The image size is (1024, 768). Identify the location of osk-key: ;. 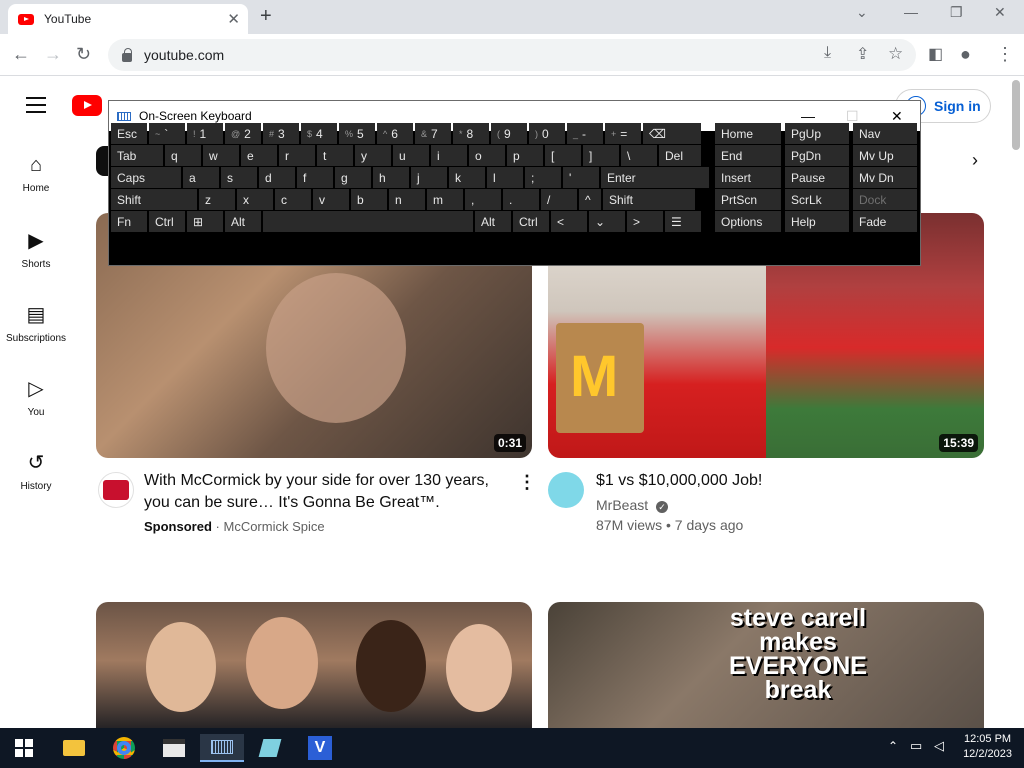
(543, 177).